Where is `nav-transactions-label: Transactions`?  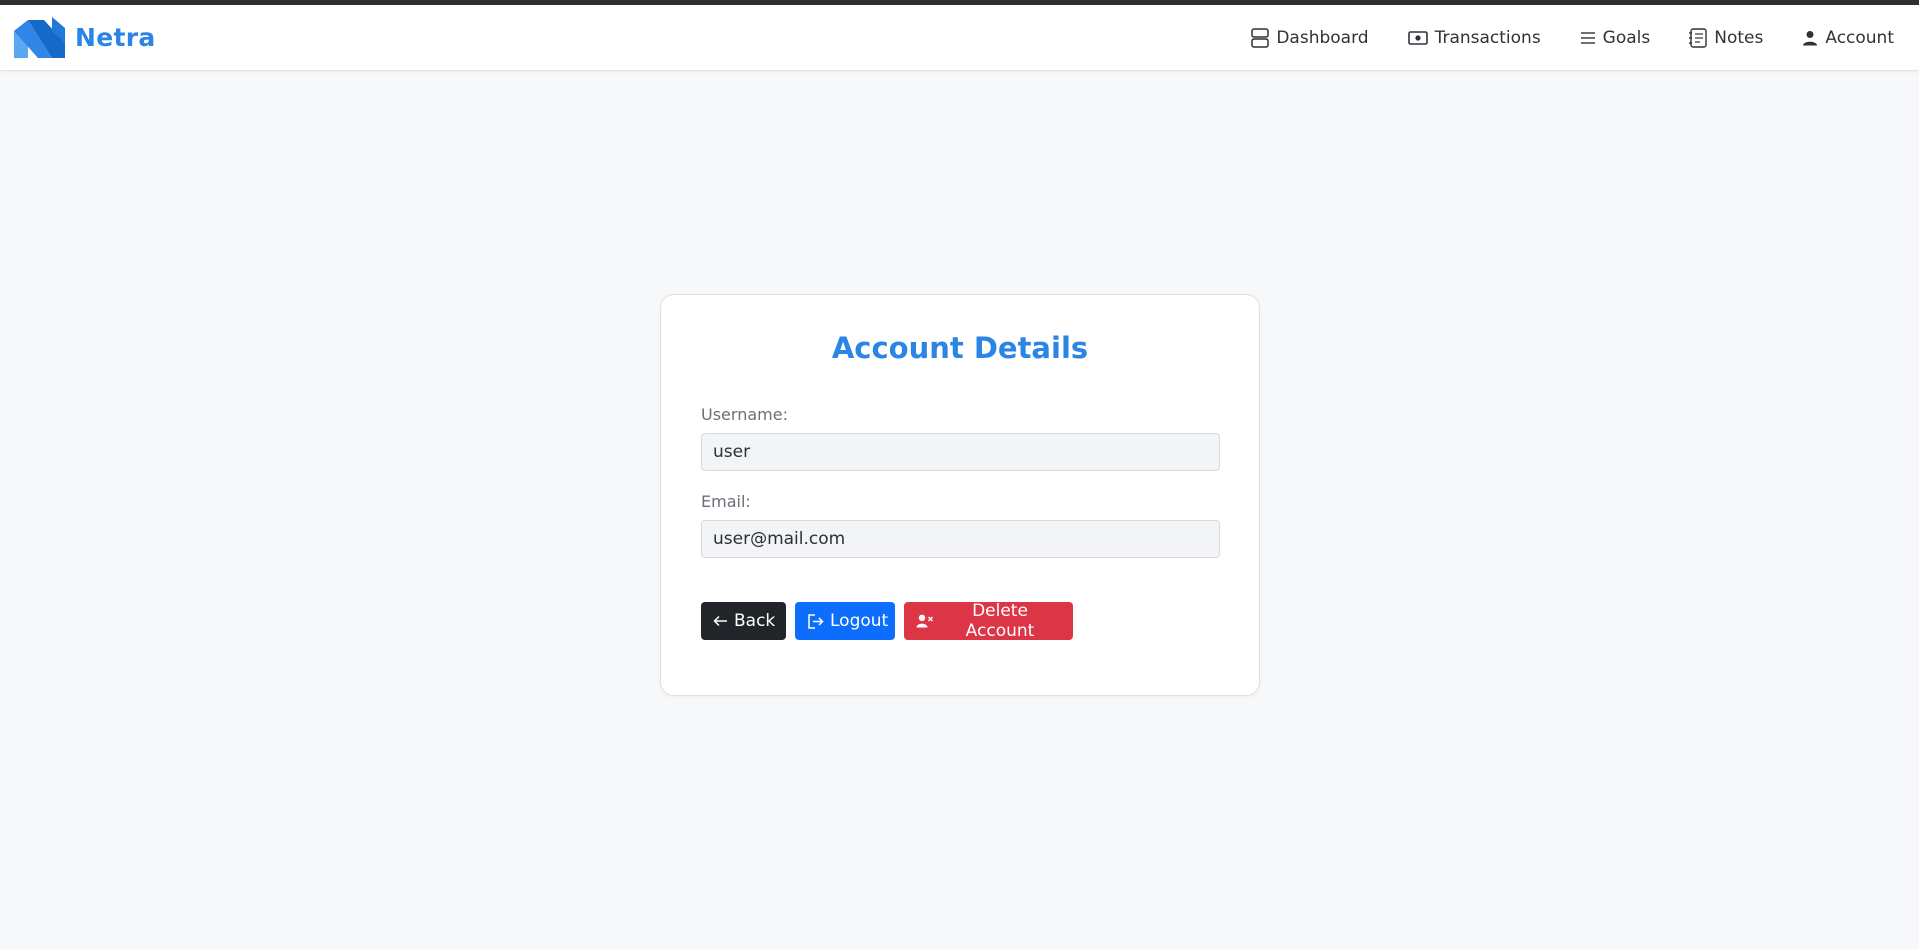 nav-transactions-label: Transactions is located at coordinates (1487, 38).